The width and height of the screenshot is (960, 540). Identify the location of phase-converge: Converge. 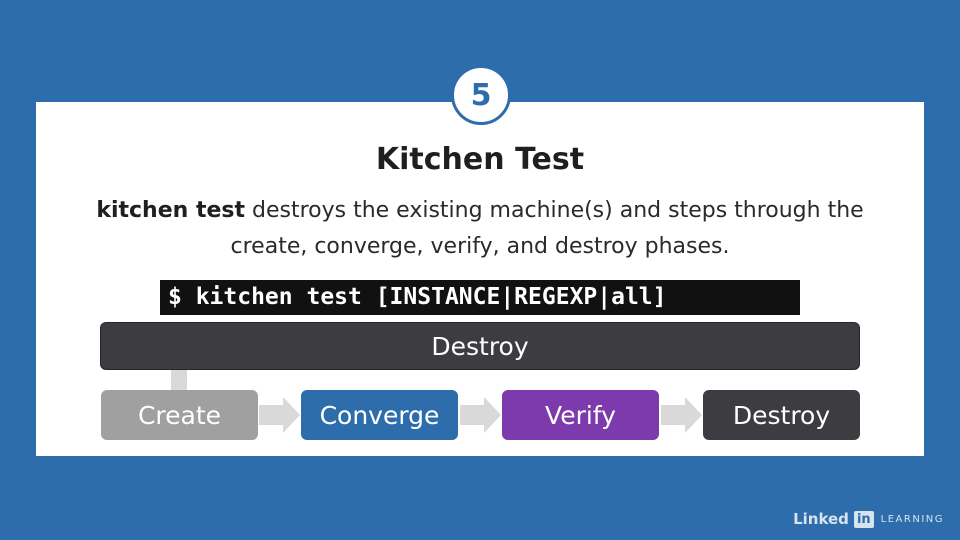
(379, 415).